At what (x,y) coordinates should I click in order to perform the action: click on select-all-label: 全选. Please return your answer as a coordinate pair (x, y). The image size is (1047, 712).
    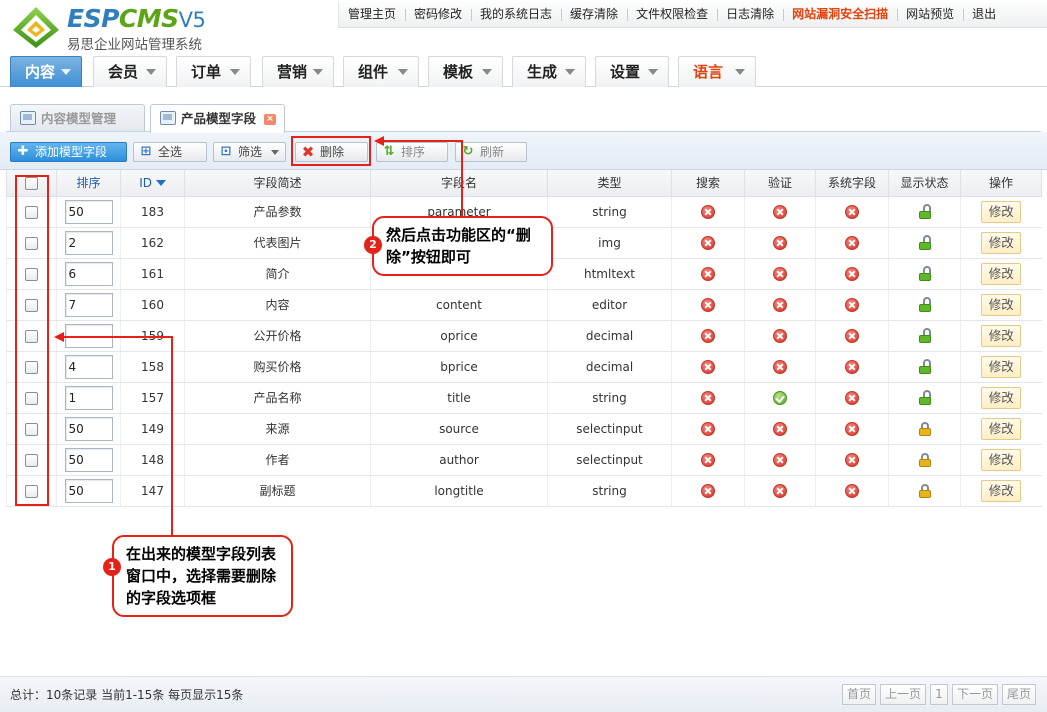
    Looking at the image, I should click on (170, 152).